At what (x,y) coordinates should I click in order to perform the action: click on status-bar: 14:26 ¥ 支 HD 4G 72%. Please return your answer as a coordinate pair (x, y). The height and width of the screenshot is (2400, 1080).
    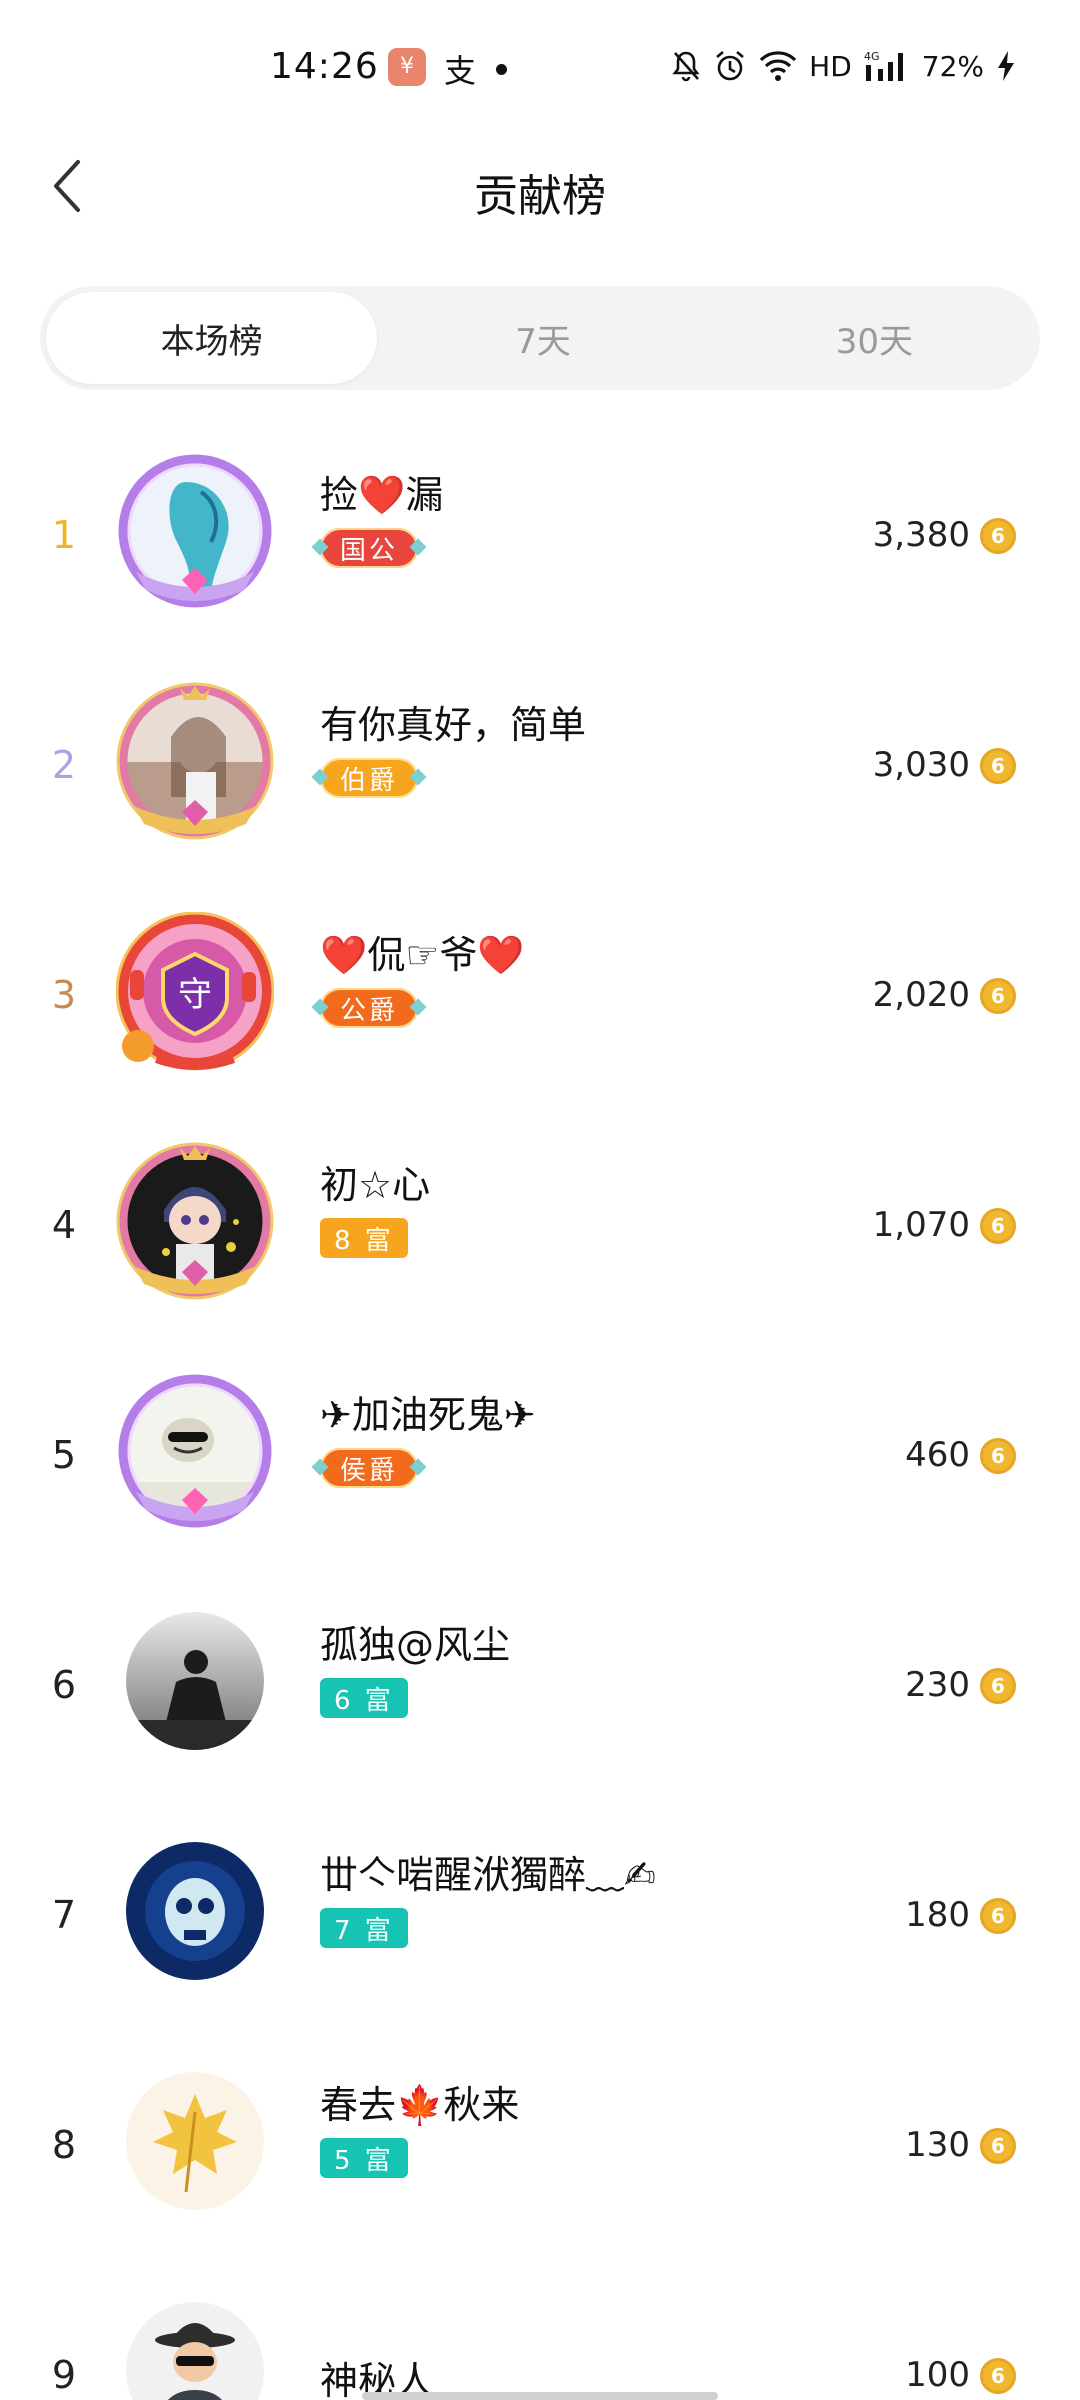
    Looking at the image, I should click on (540, 68).